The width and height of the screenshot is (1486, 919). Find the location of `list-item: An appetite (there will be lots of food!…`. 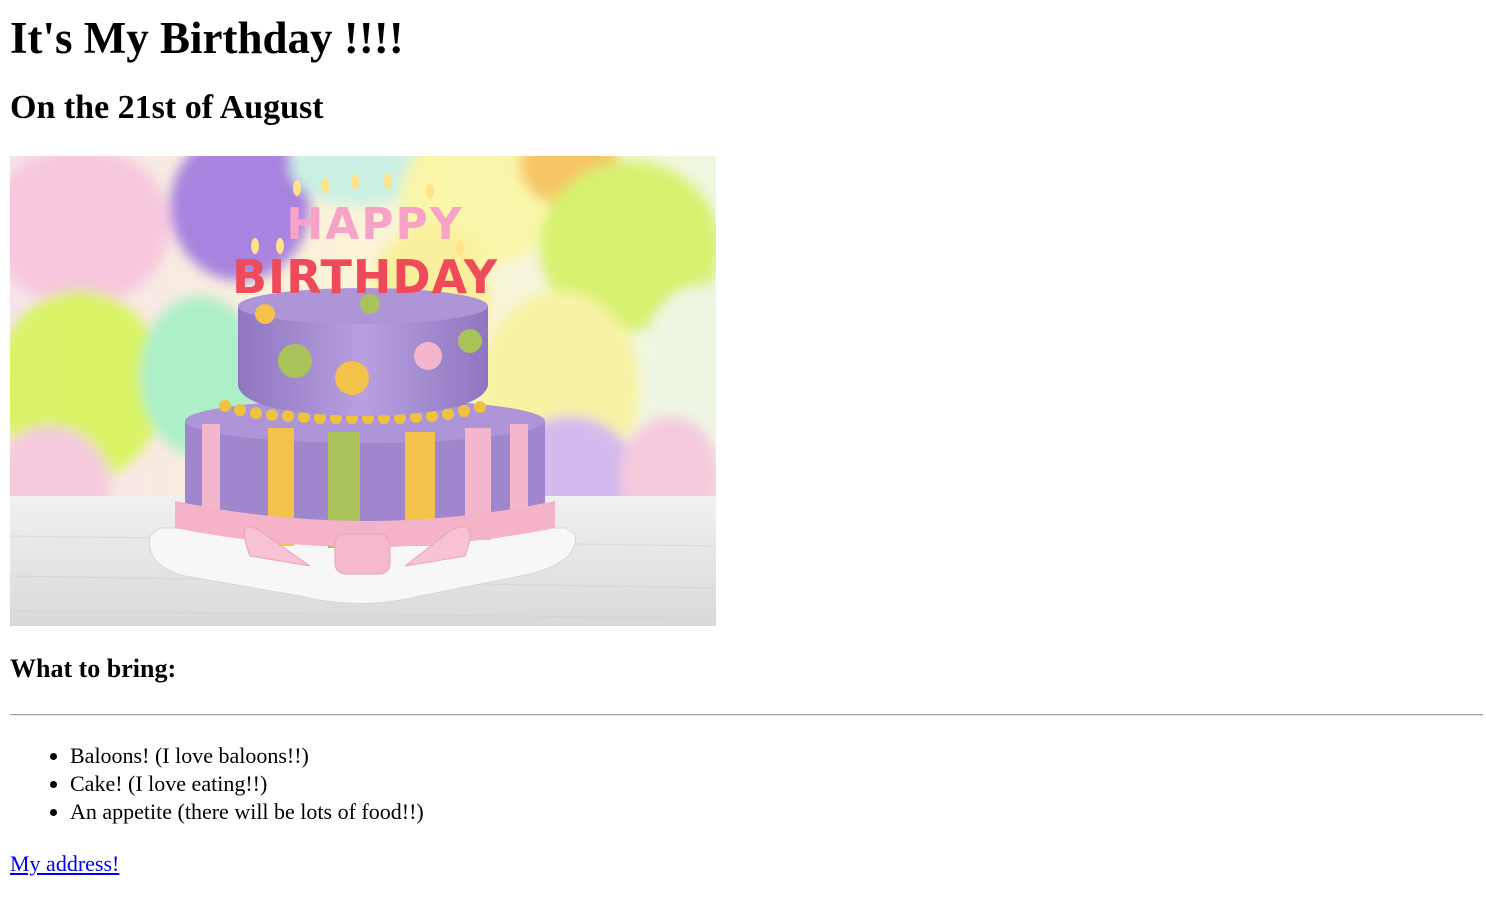

list-item: An appetite (there will be lots of food!… is located at coordinates (776, 812).